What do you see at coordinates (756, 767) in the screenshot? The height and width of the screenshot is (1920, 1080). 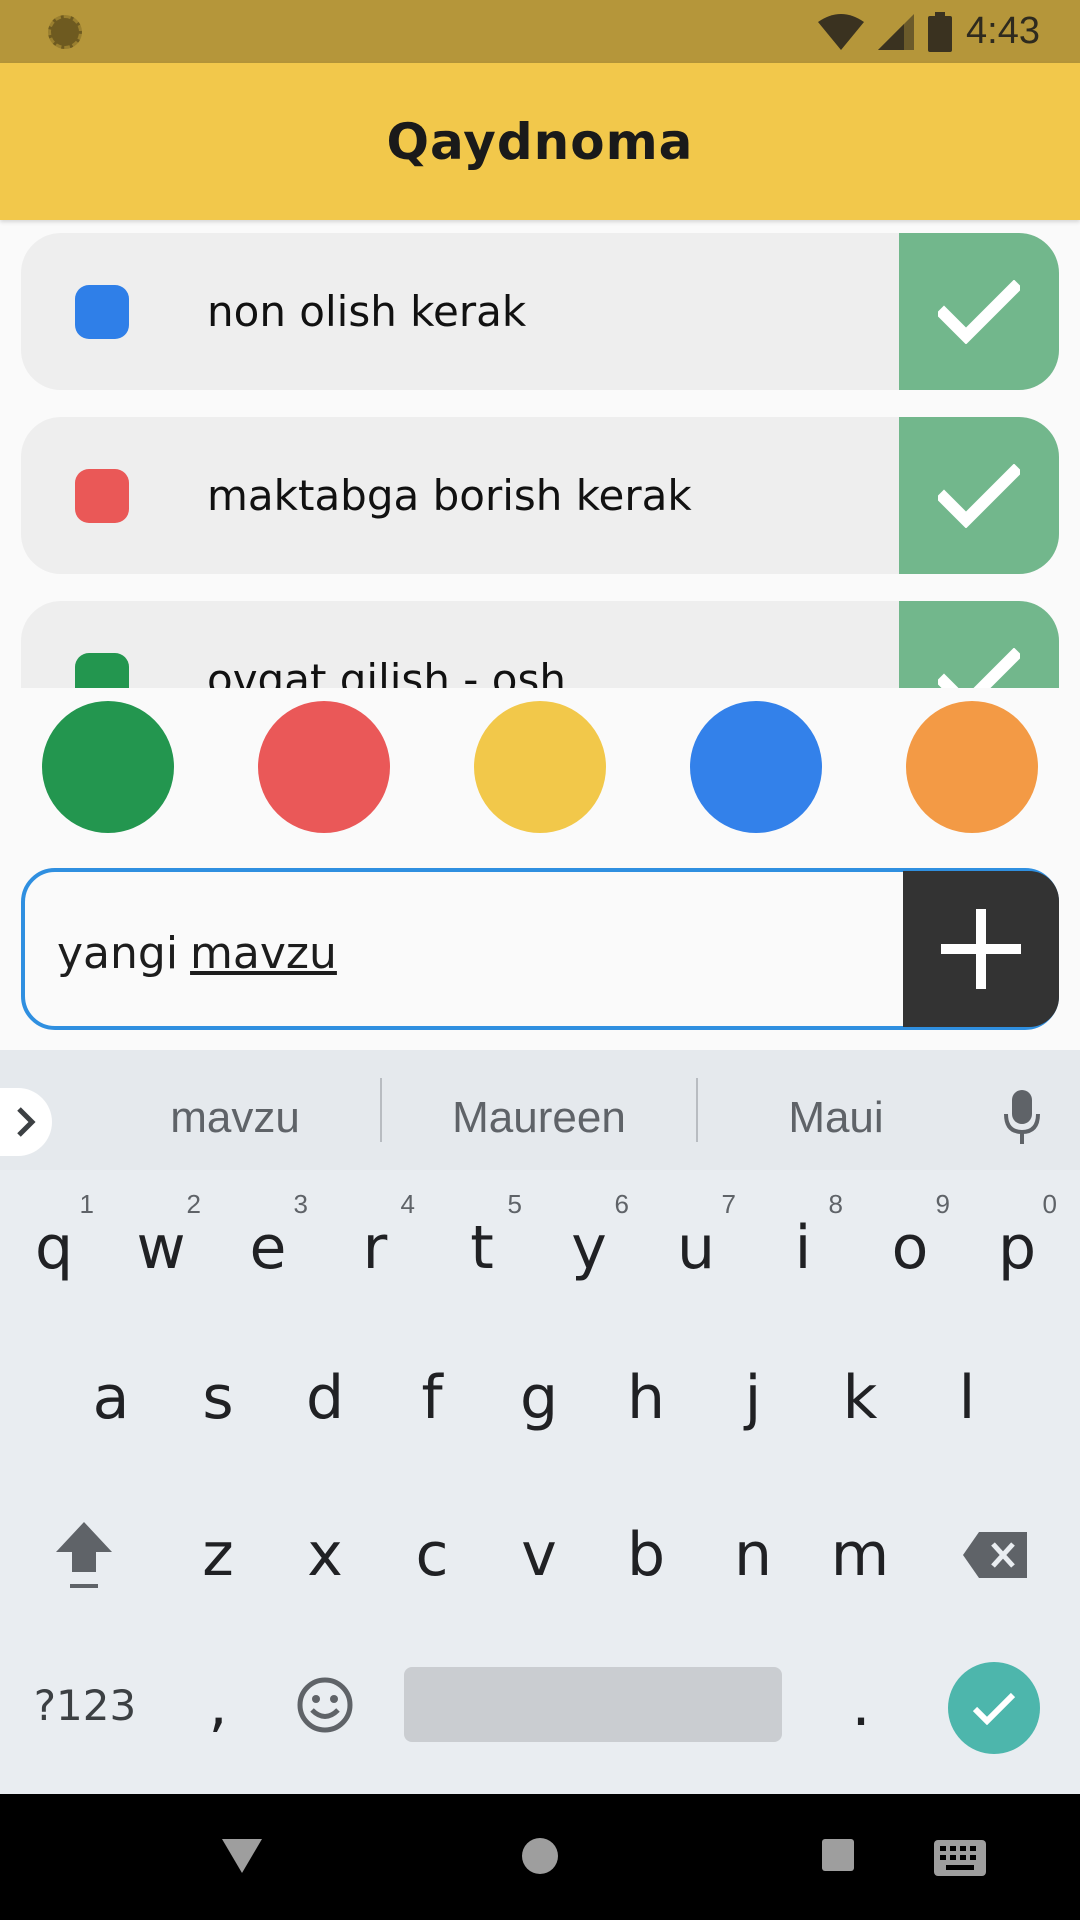 I see `color-option-blue` at bounding box center [756, 767].